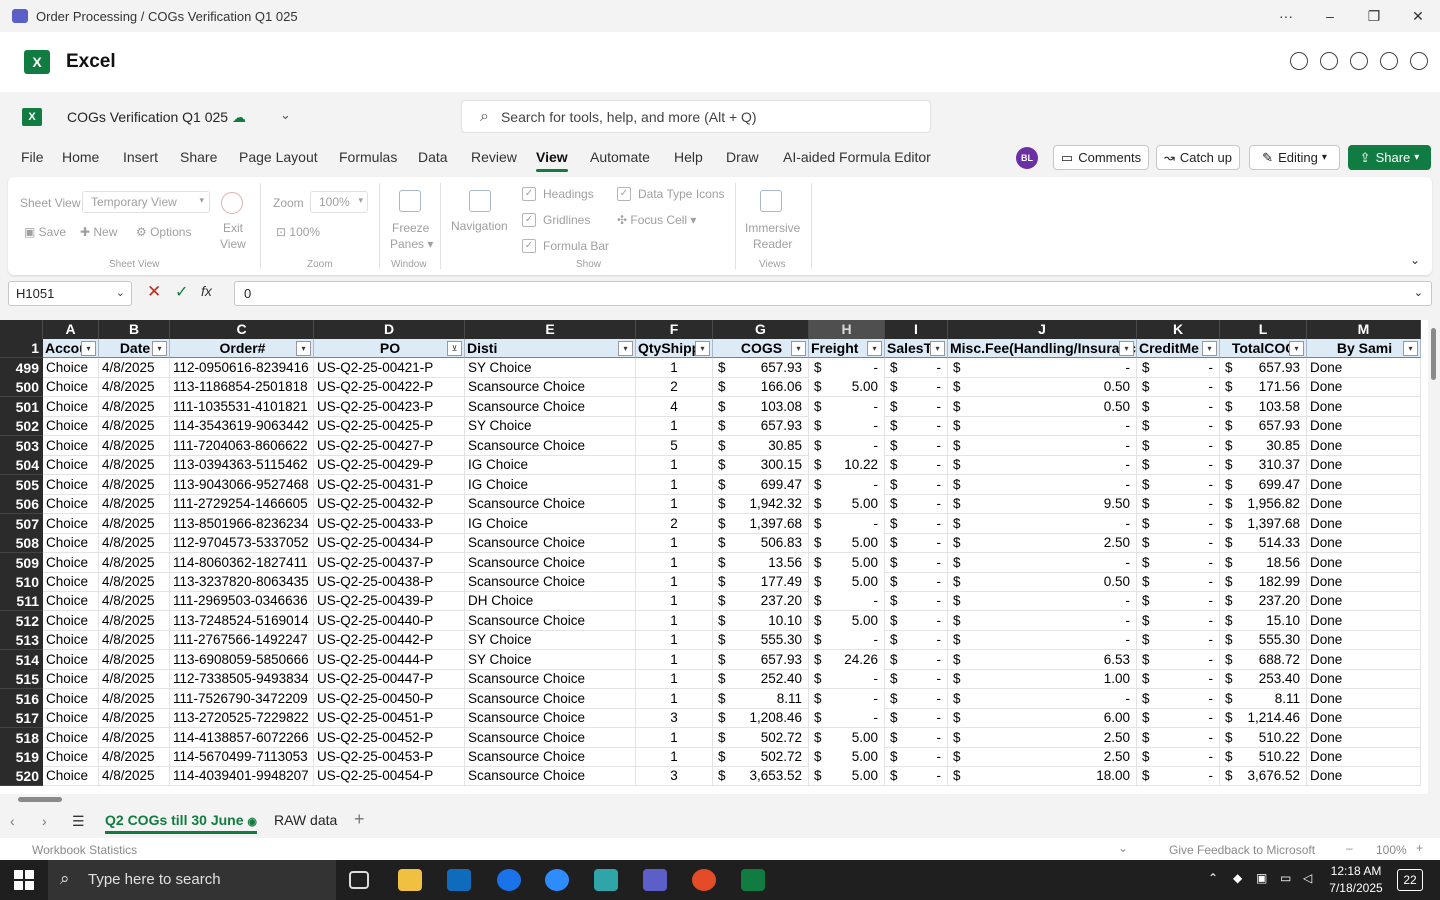 This screenshot has height=900, width=1440. What do you see at coordinates (206, 291) in the screenshot?
I see `insert-function-icon: fx` at bounding box center [206, 291].